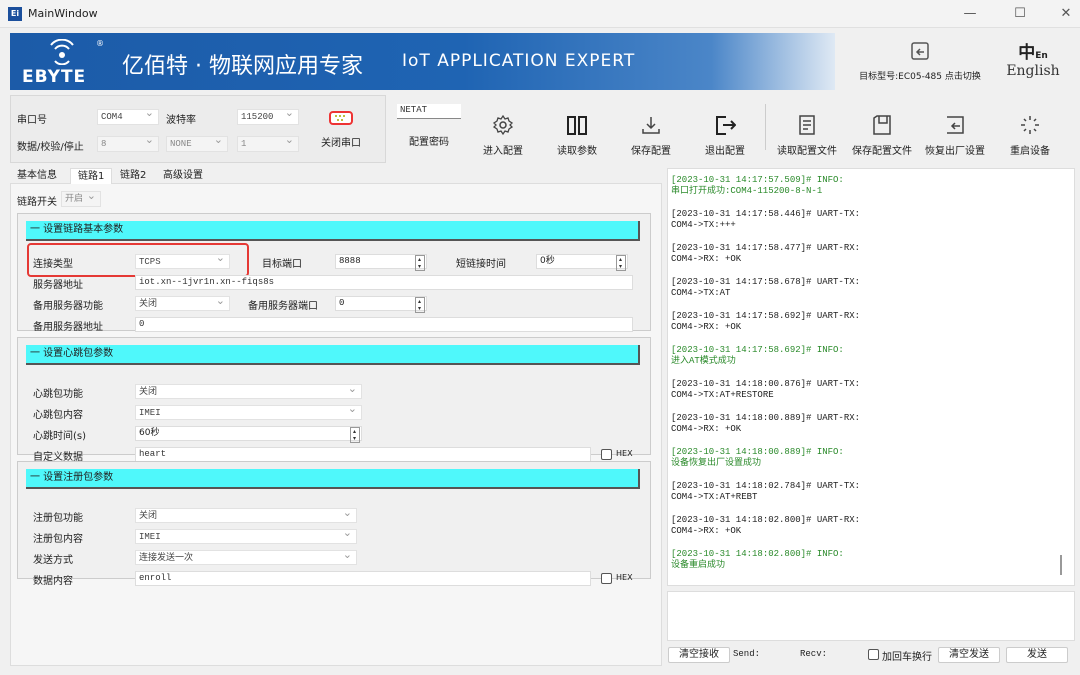  What do you see at coordinates (268, 116) in the screenshot?
I see `baud-select: 115200` at bounding box center [268, 116].